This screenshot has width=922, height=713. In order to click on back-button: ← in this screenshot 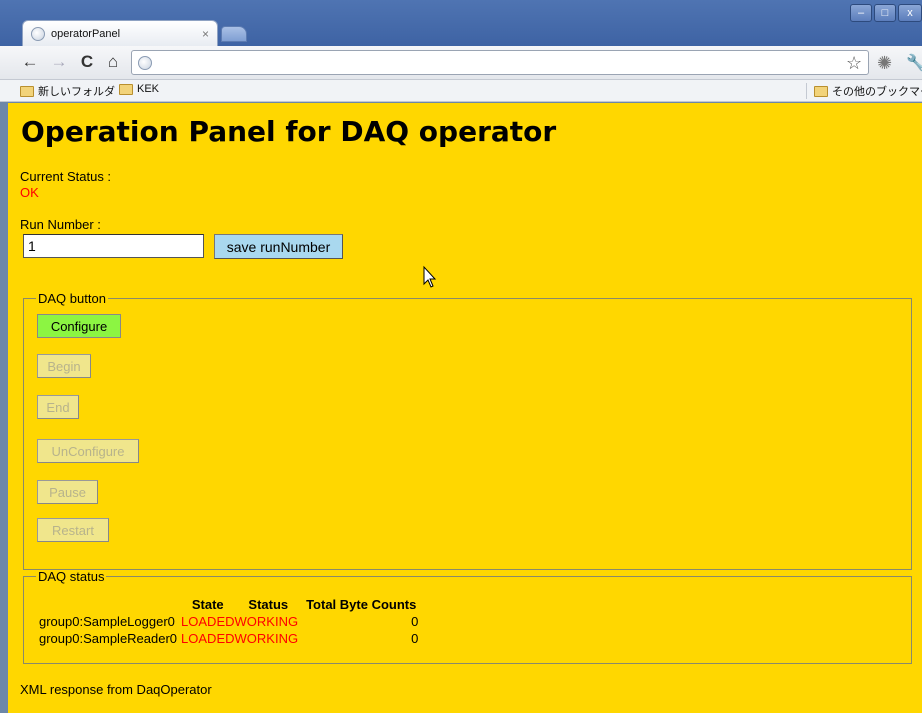, I will do `click(30, 62)`.